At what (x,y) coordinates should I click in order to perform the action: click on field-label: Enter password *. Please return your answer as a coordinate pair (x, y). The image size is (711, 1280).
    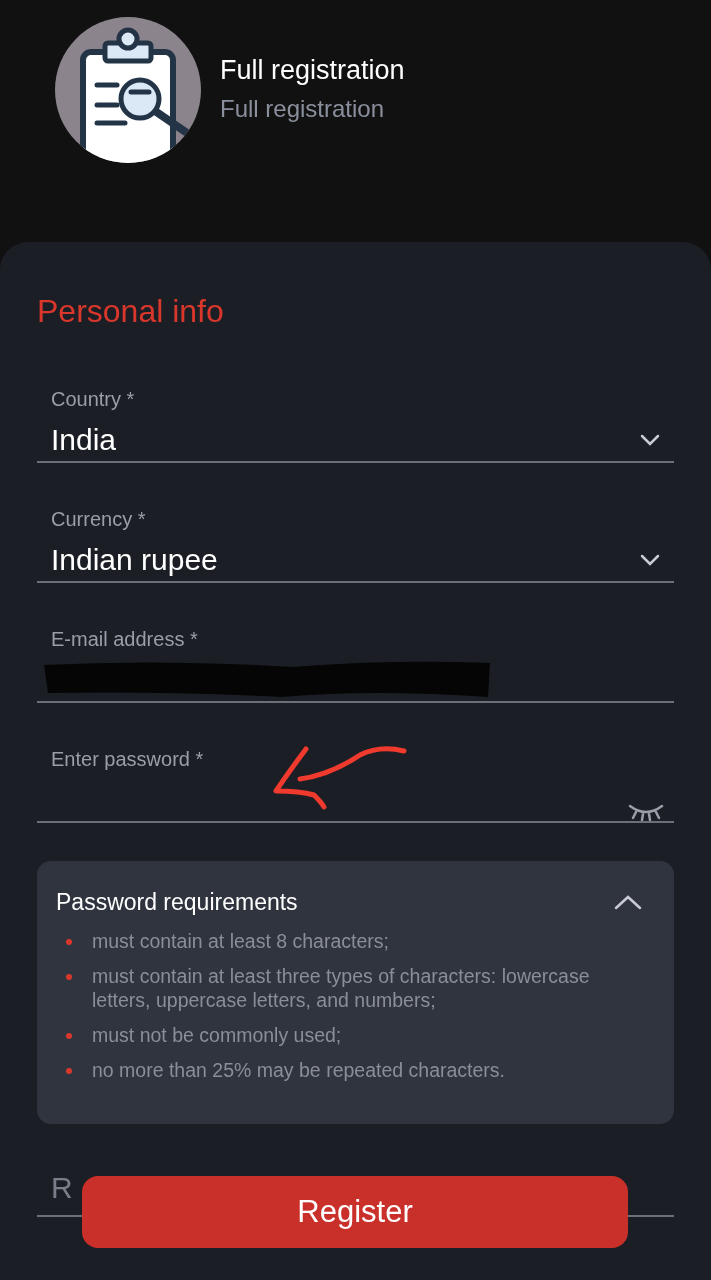
    Looking at the image, I should click on (128, 759).